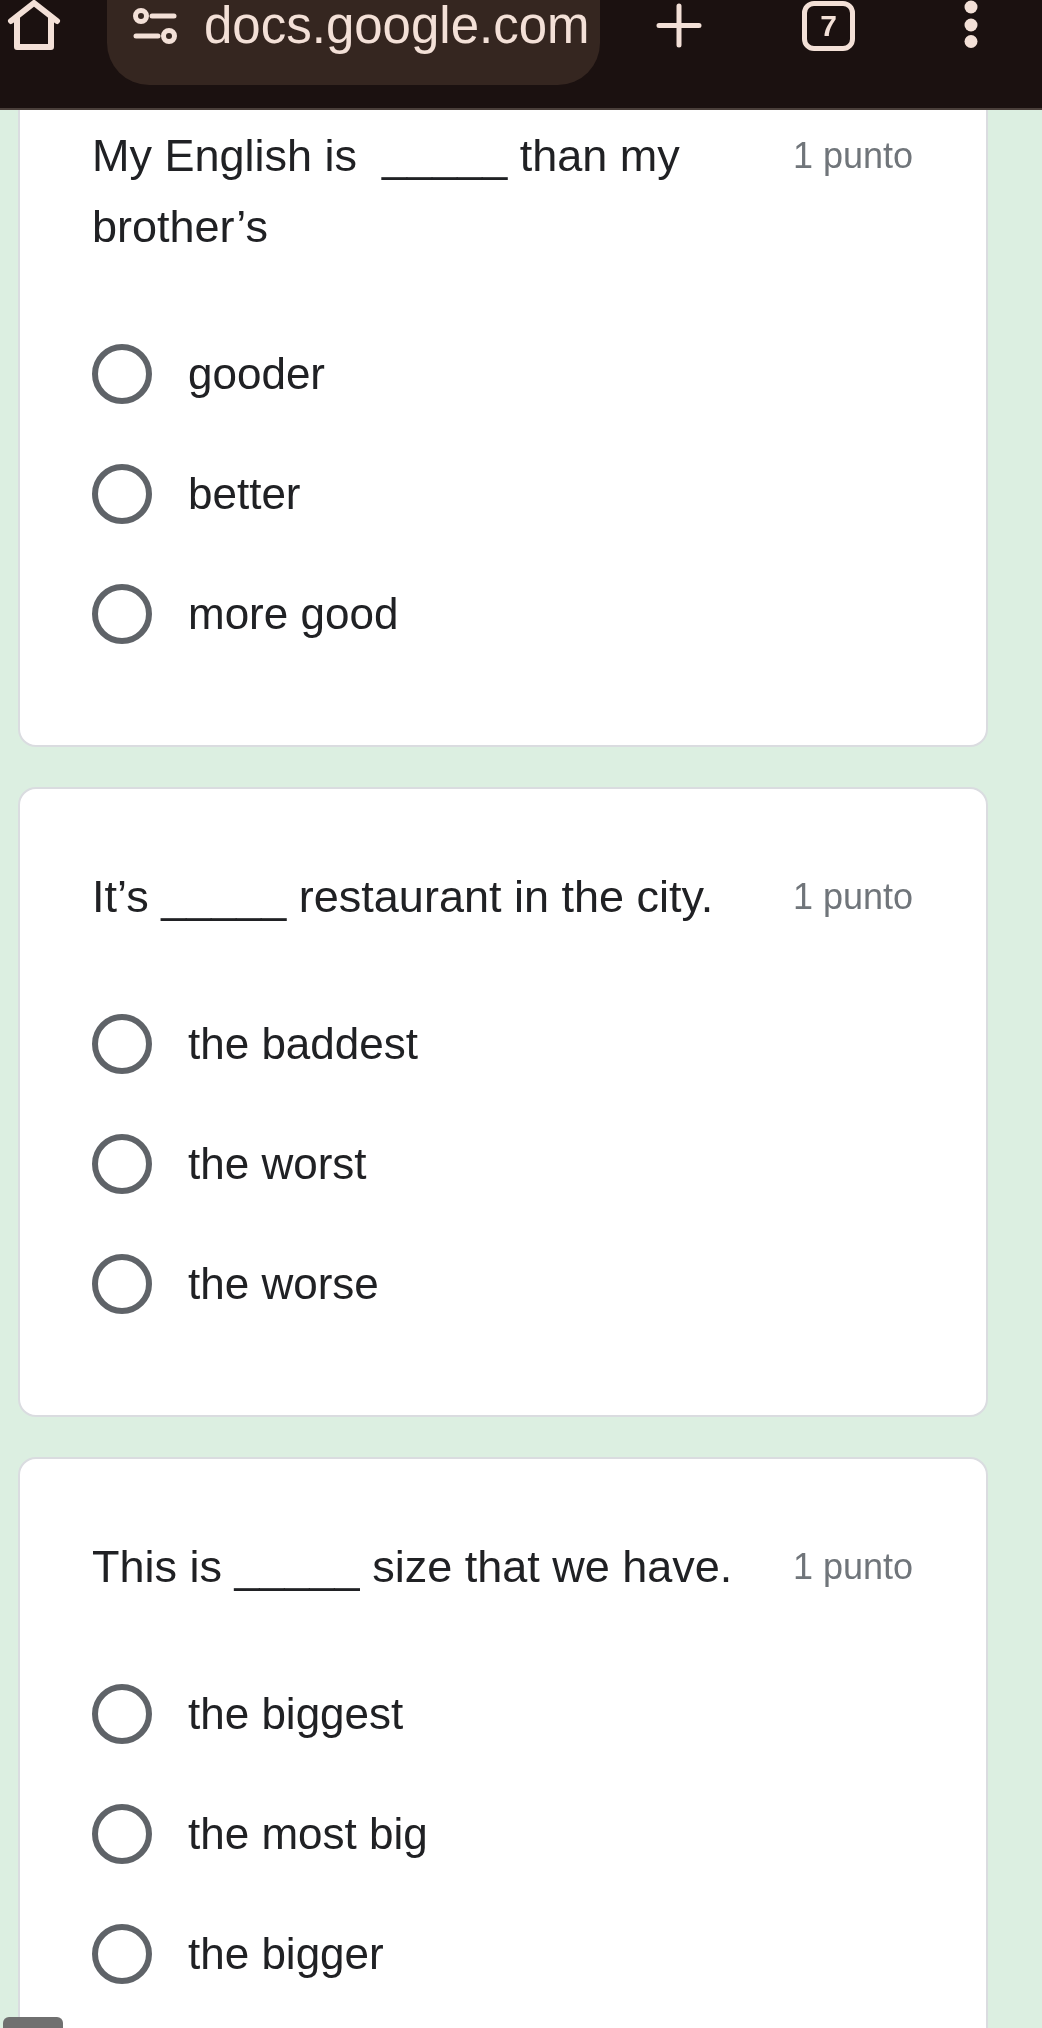 The image size is (1042, 2028). I want to click on option-label: better, so click(244, 494).